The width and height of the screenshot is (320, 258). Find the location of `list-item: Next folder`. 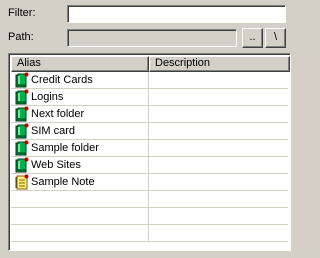

list-item: Next folder is located at coordinates (149, 114).